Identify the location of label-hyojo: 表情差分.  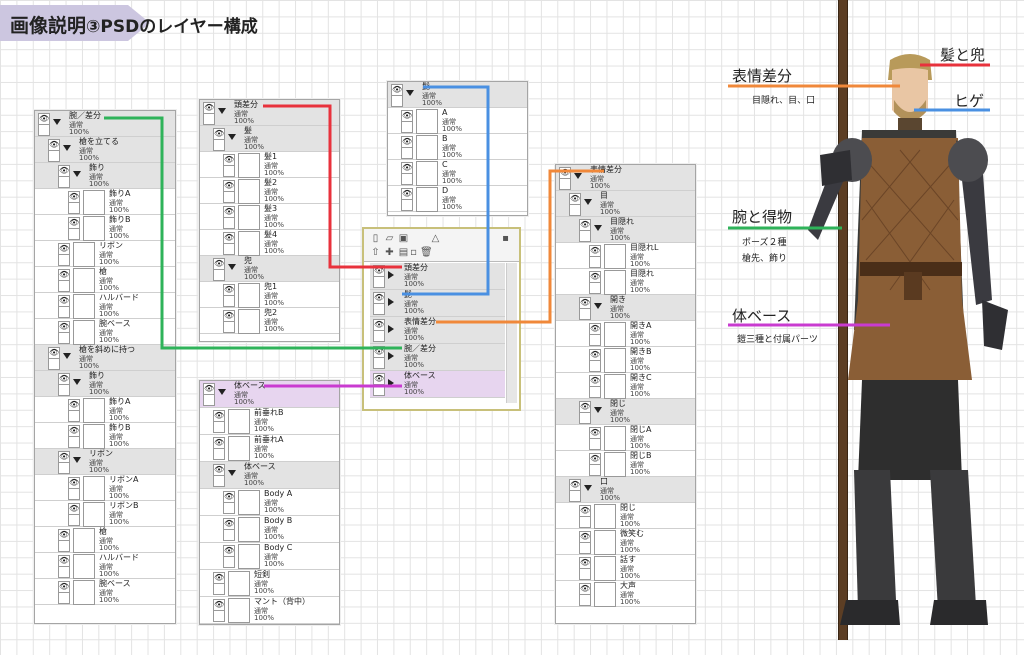
(762, 76).